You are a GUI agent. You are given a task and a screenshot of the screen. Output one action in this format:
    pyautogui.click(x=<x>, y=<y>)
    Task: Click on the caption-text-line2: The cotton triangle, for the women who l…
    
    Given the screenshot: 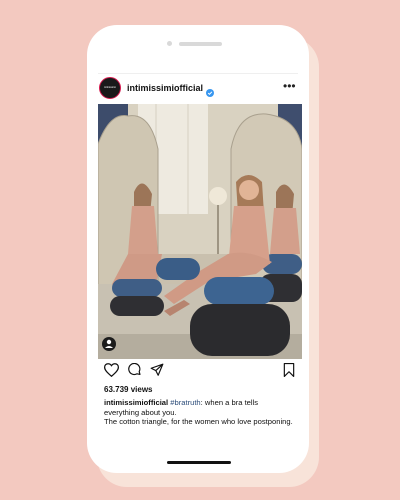 What is the action you would take?
    pyautogui.click(x=198, y=422)
    